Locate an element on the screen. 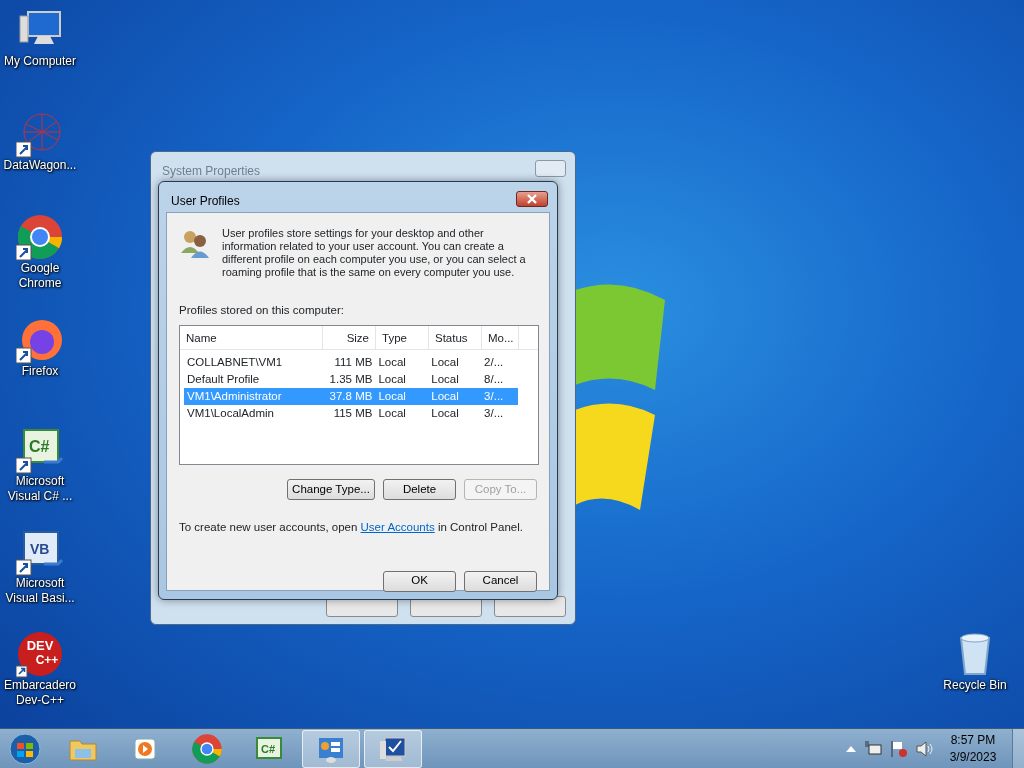 Image resolution: width=1024 pixels, height=768 pixels. table-cell-text: 111 MB is located at coordinates (353, 363).